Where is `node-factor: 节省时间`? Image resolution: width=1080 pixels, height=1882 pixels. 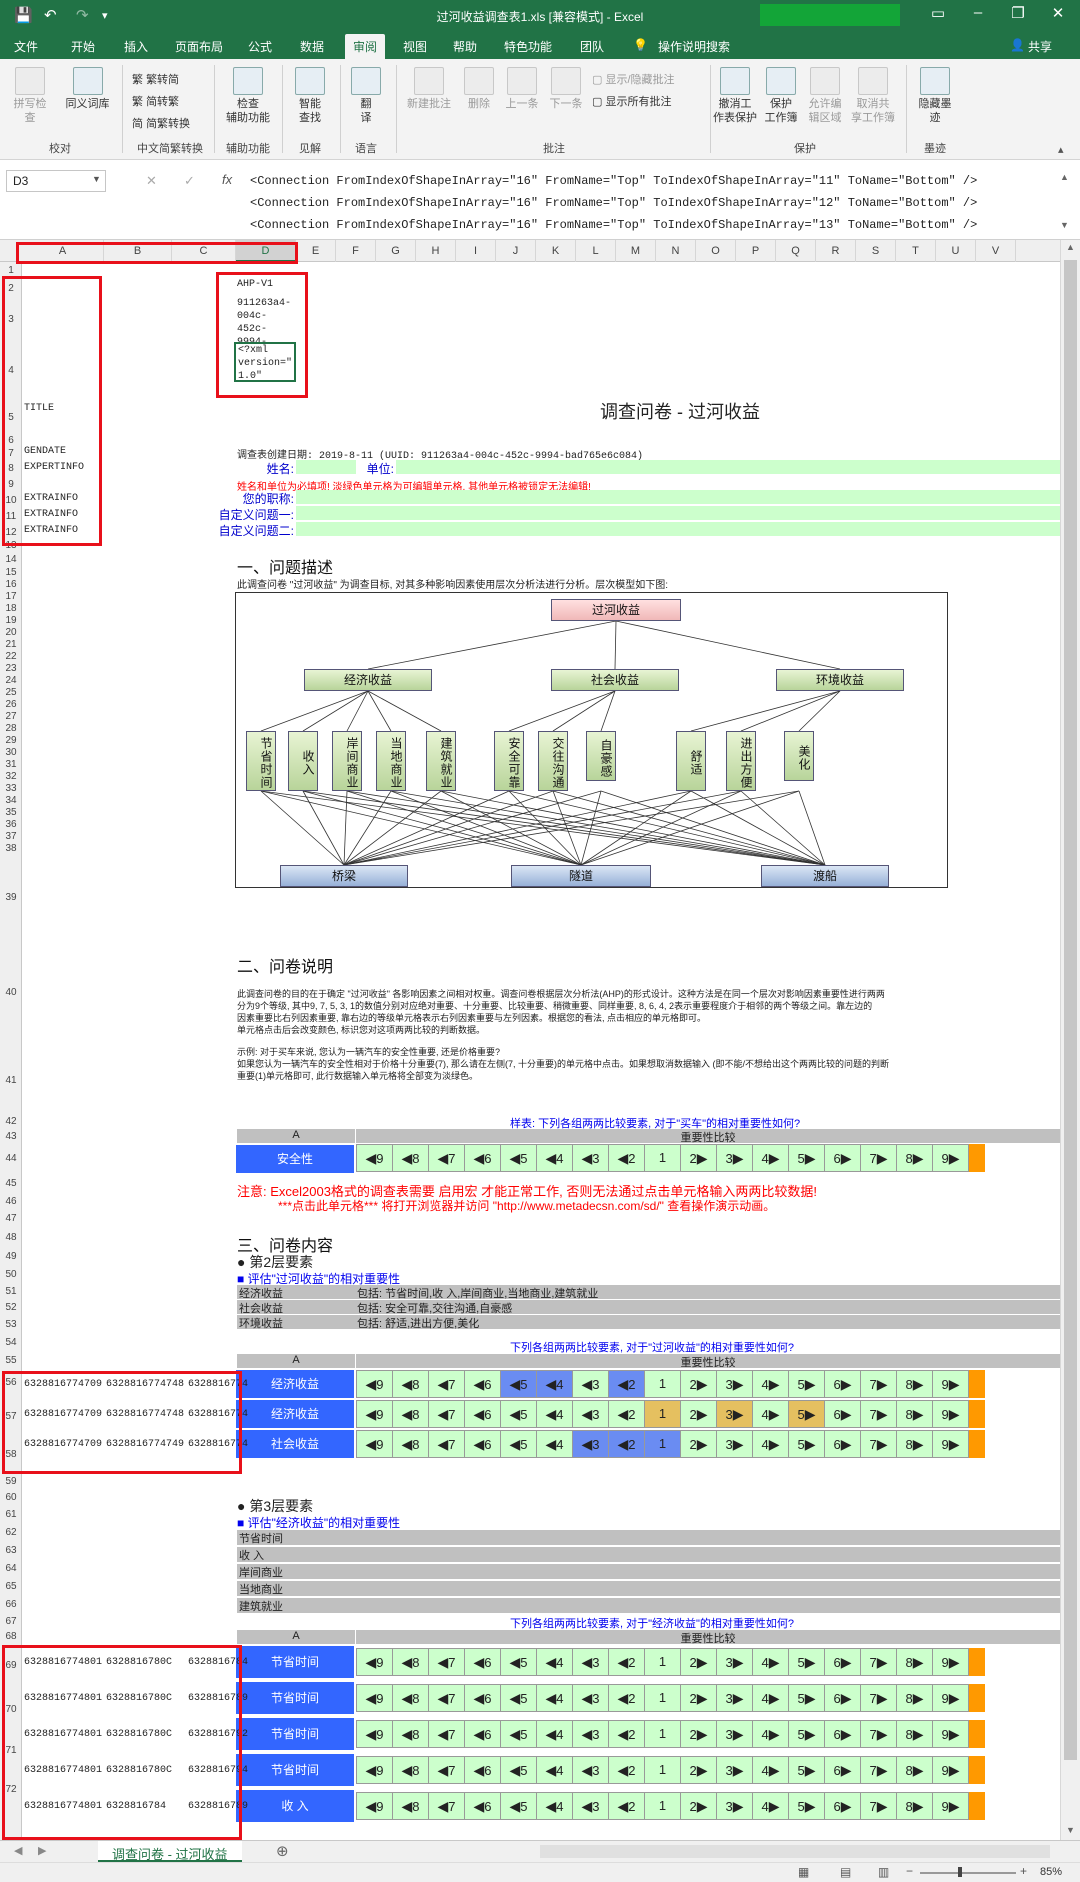 node-factor: 节省时间 is located at coordinates (261, 761).